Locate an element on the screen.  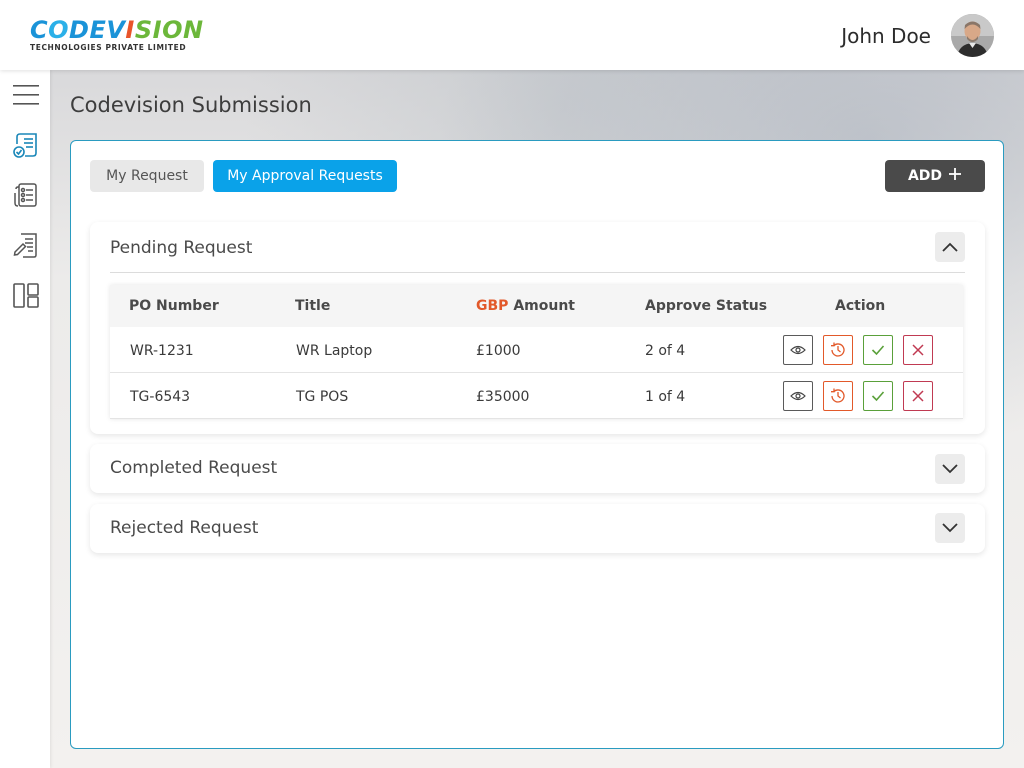
header-po-number: PO Number is located at coordinates (174, 306).